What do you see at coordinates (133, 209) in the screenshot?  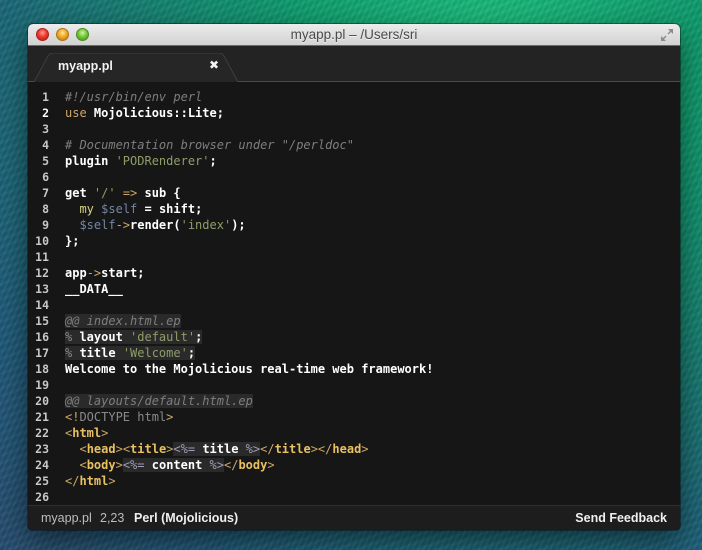 I see `code-text: my $self = shift;` at bounding box center [133, 209].